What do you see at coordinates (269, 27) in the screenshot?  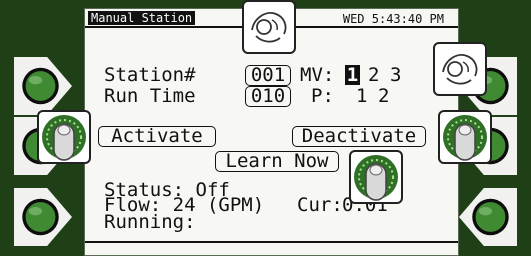 I see `rotate-gesture-hand-icon-top` at bounding box center [269, 27].